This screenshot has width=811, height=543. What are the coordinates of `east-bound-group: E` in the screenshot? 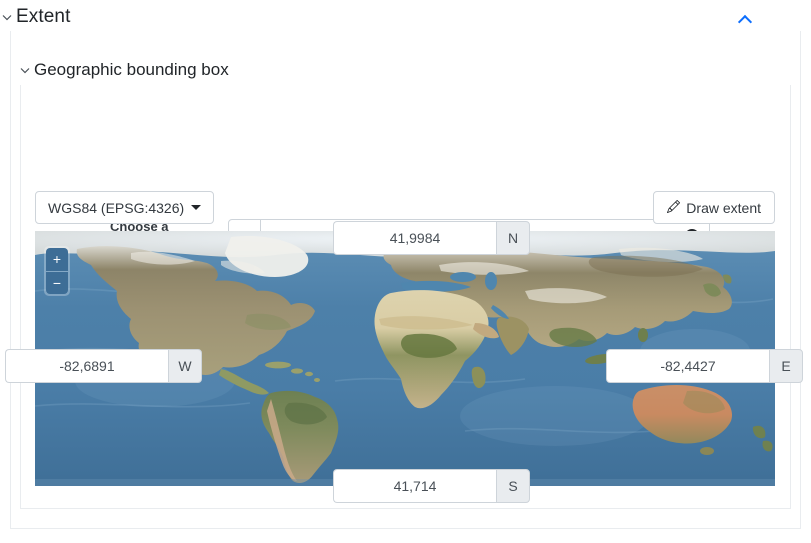 It's located at (704, 366).